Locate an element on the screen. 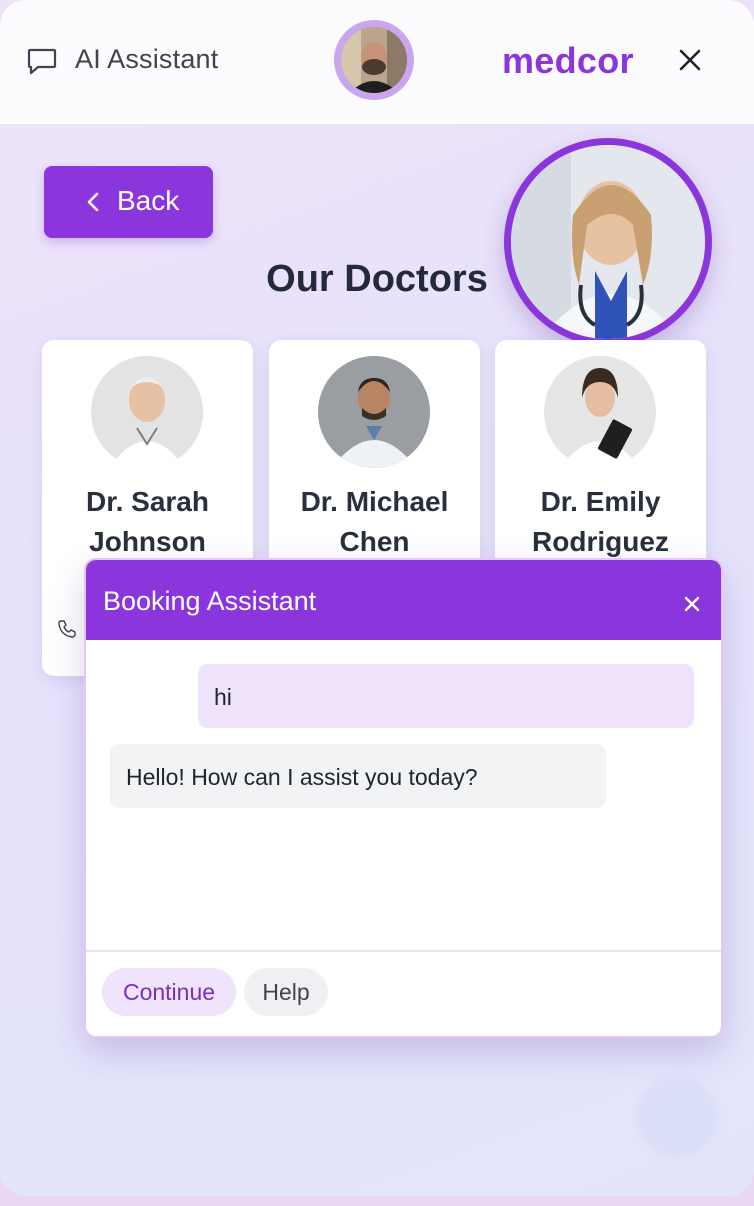 The height and width of the screenshot is (1206, 754). doctor-name: Dr. Michael Chen is located at coordinates (374, 521).